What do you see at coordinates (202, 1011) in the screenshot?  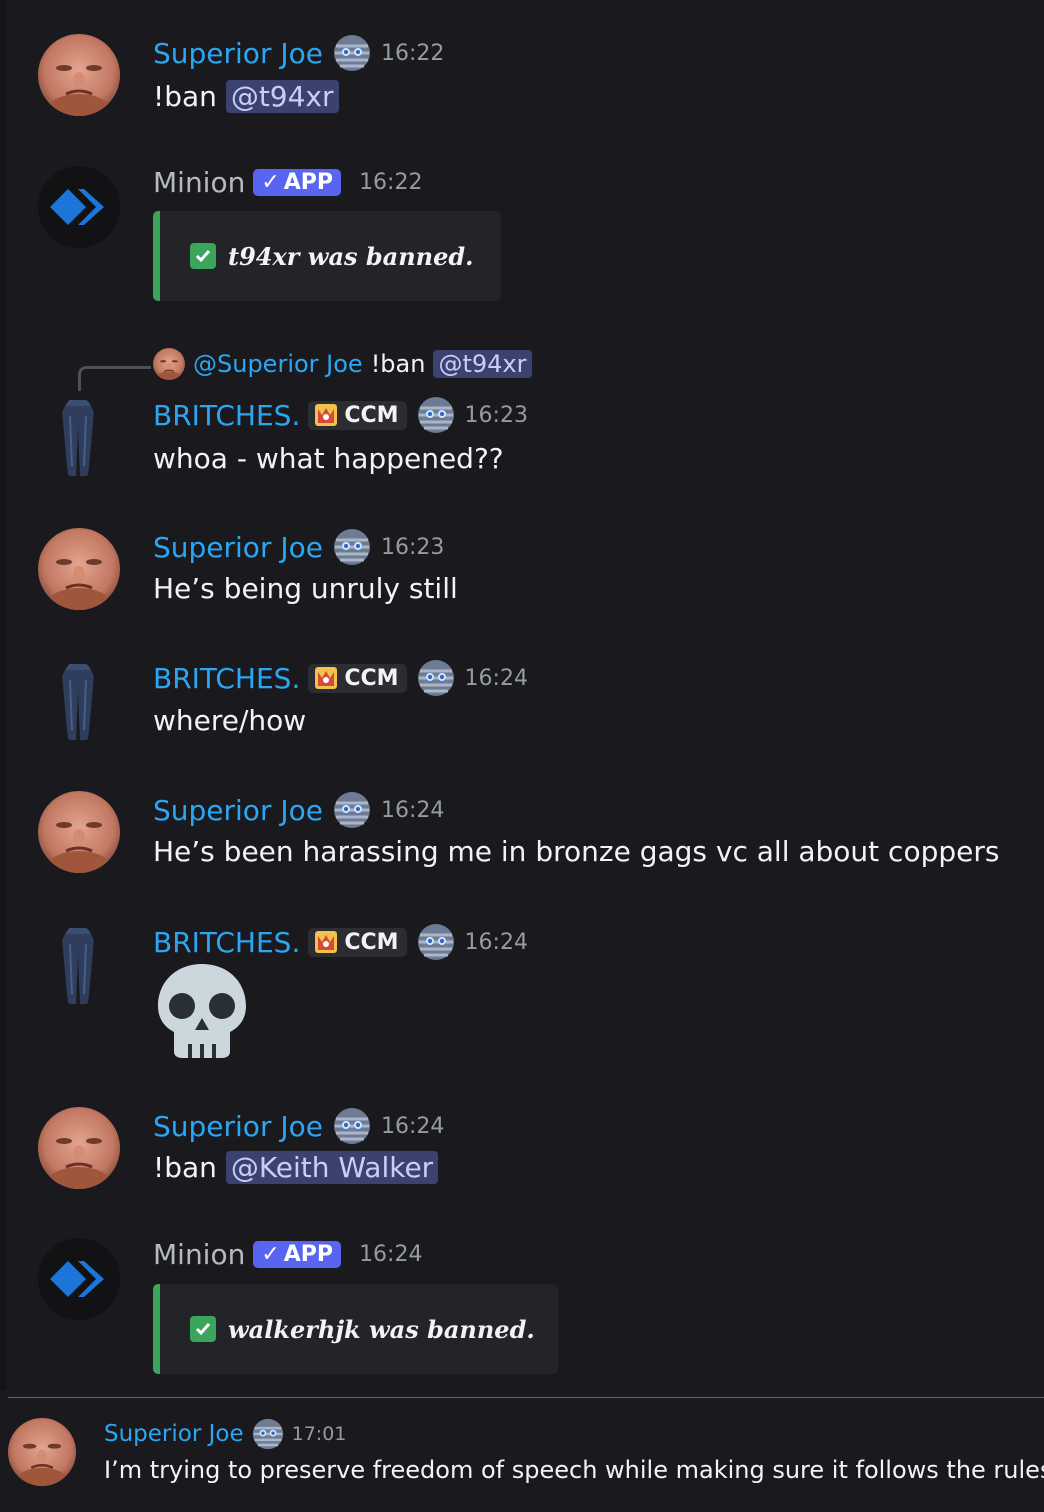 I see `skull-emoji-icon` at bounding box center [202, 1011].